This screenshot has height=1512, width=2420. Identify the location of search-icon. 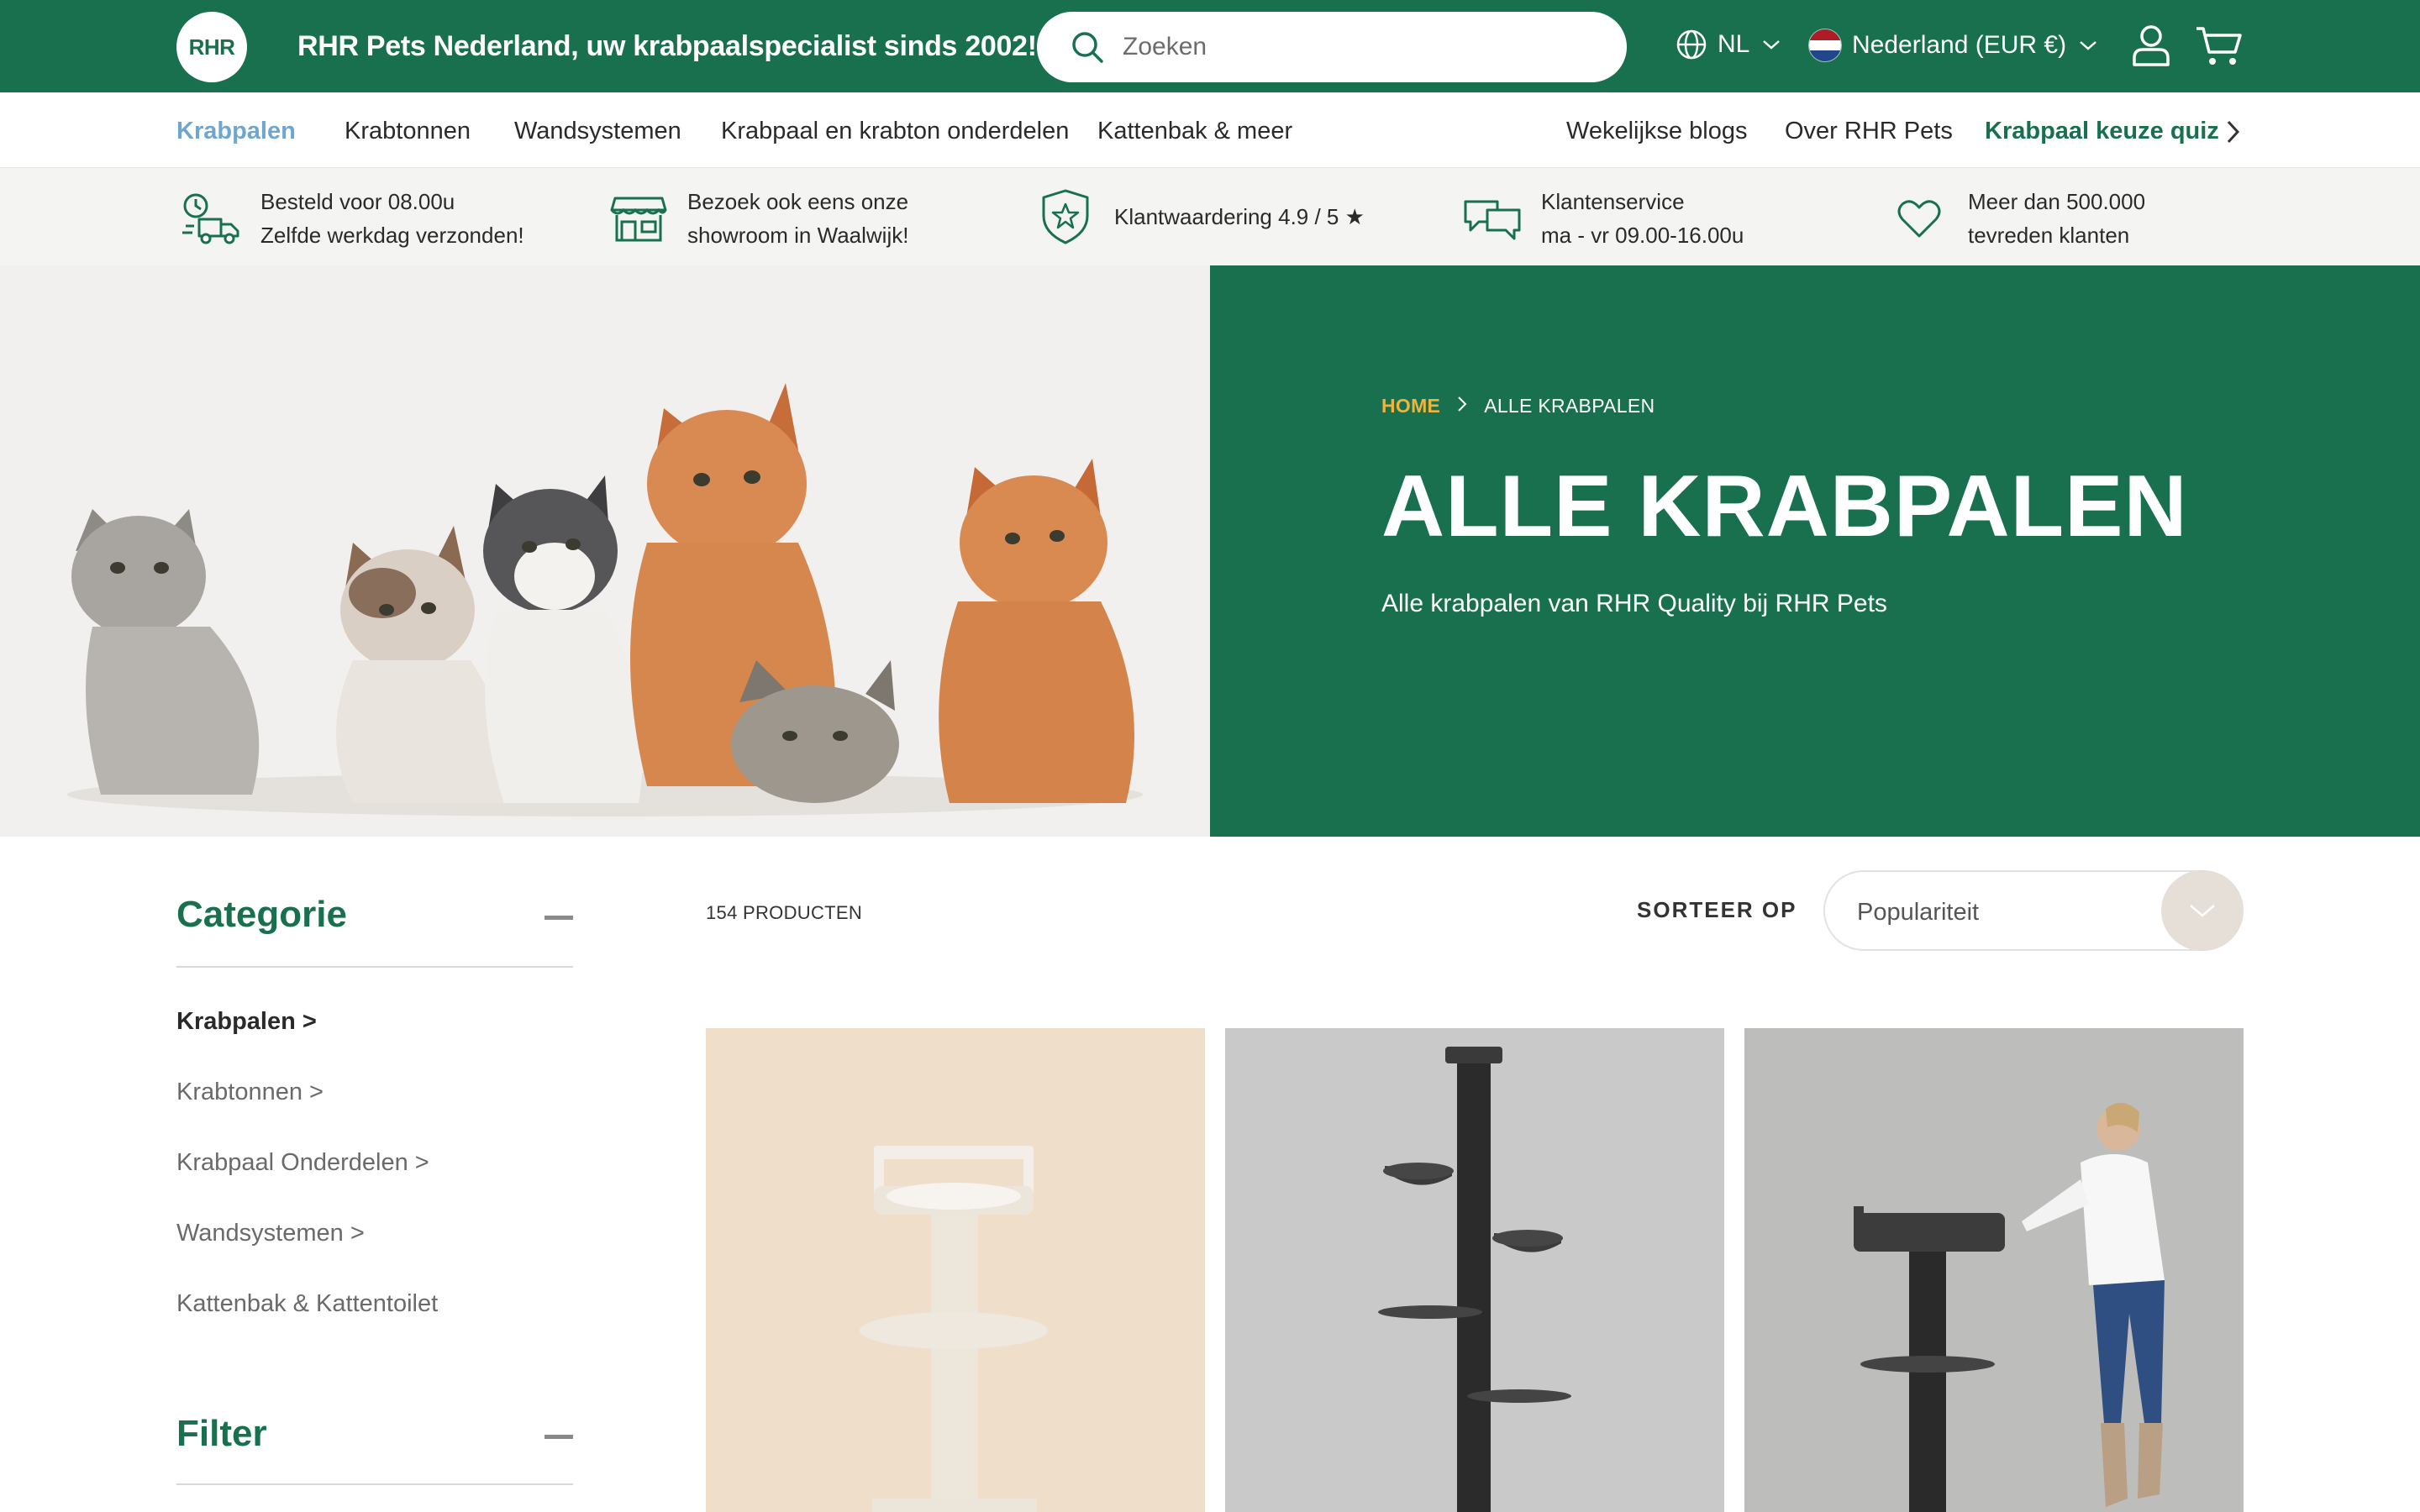
(1087, 47).